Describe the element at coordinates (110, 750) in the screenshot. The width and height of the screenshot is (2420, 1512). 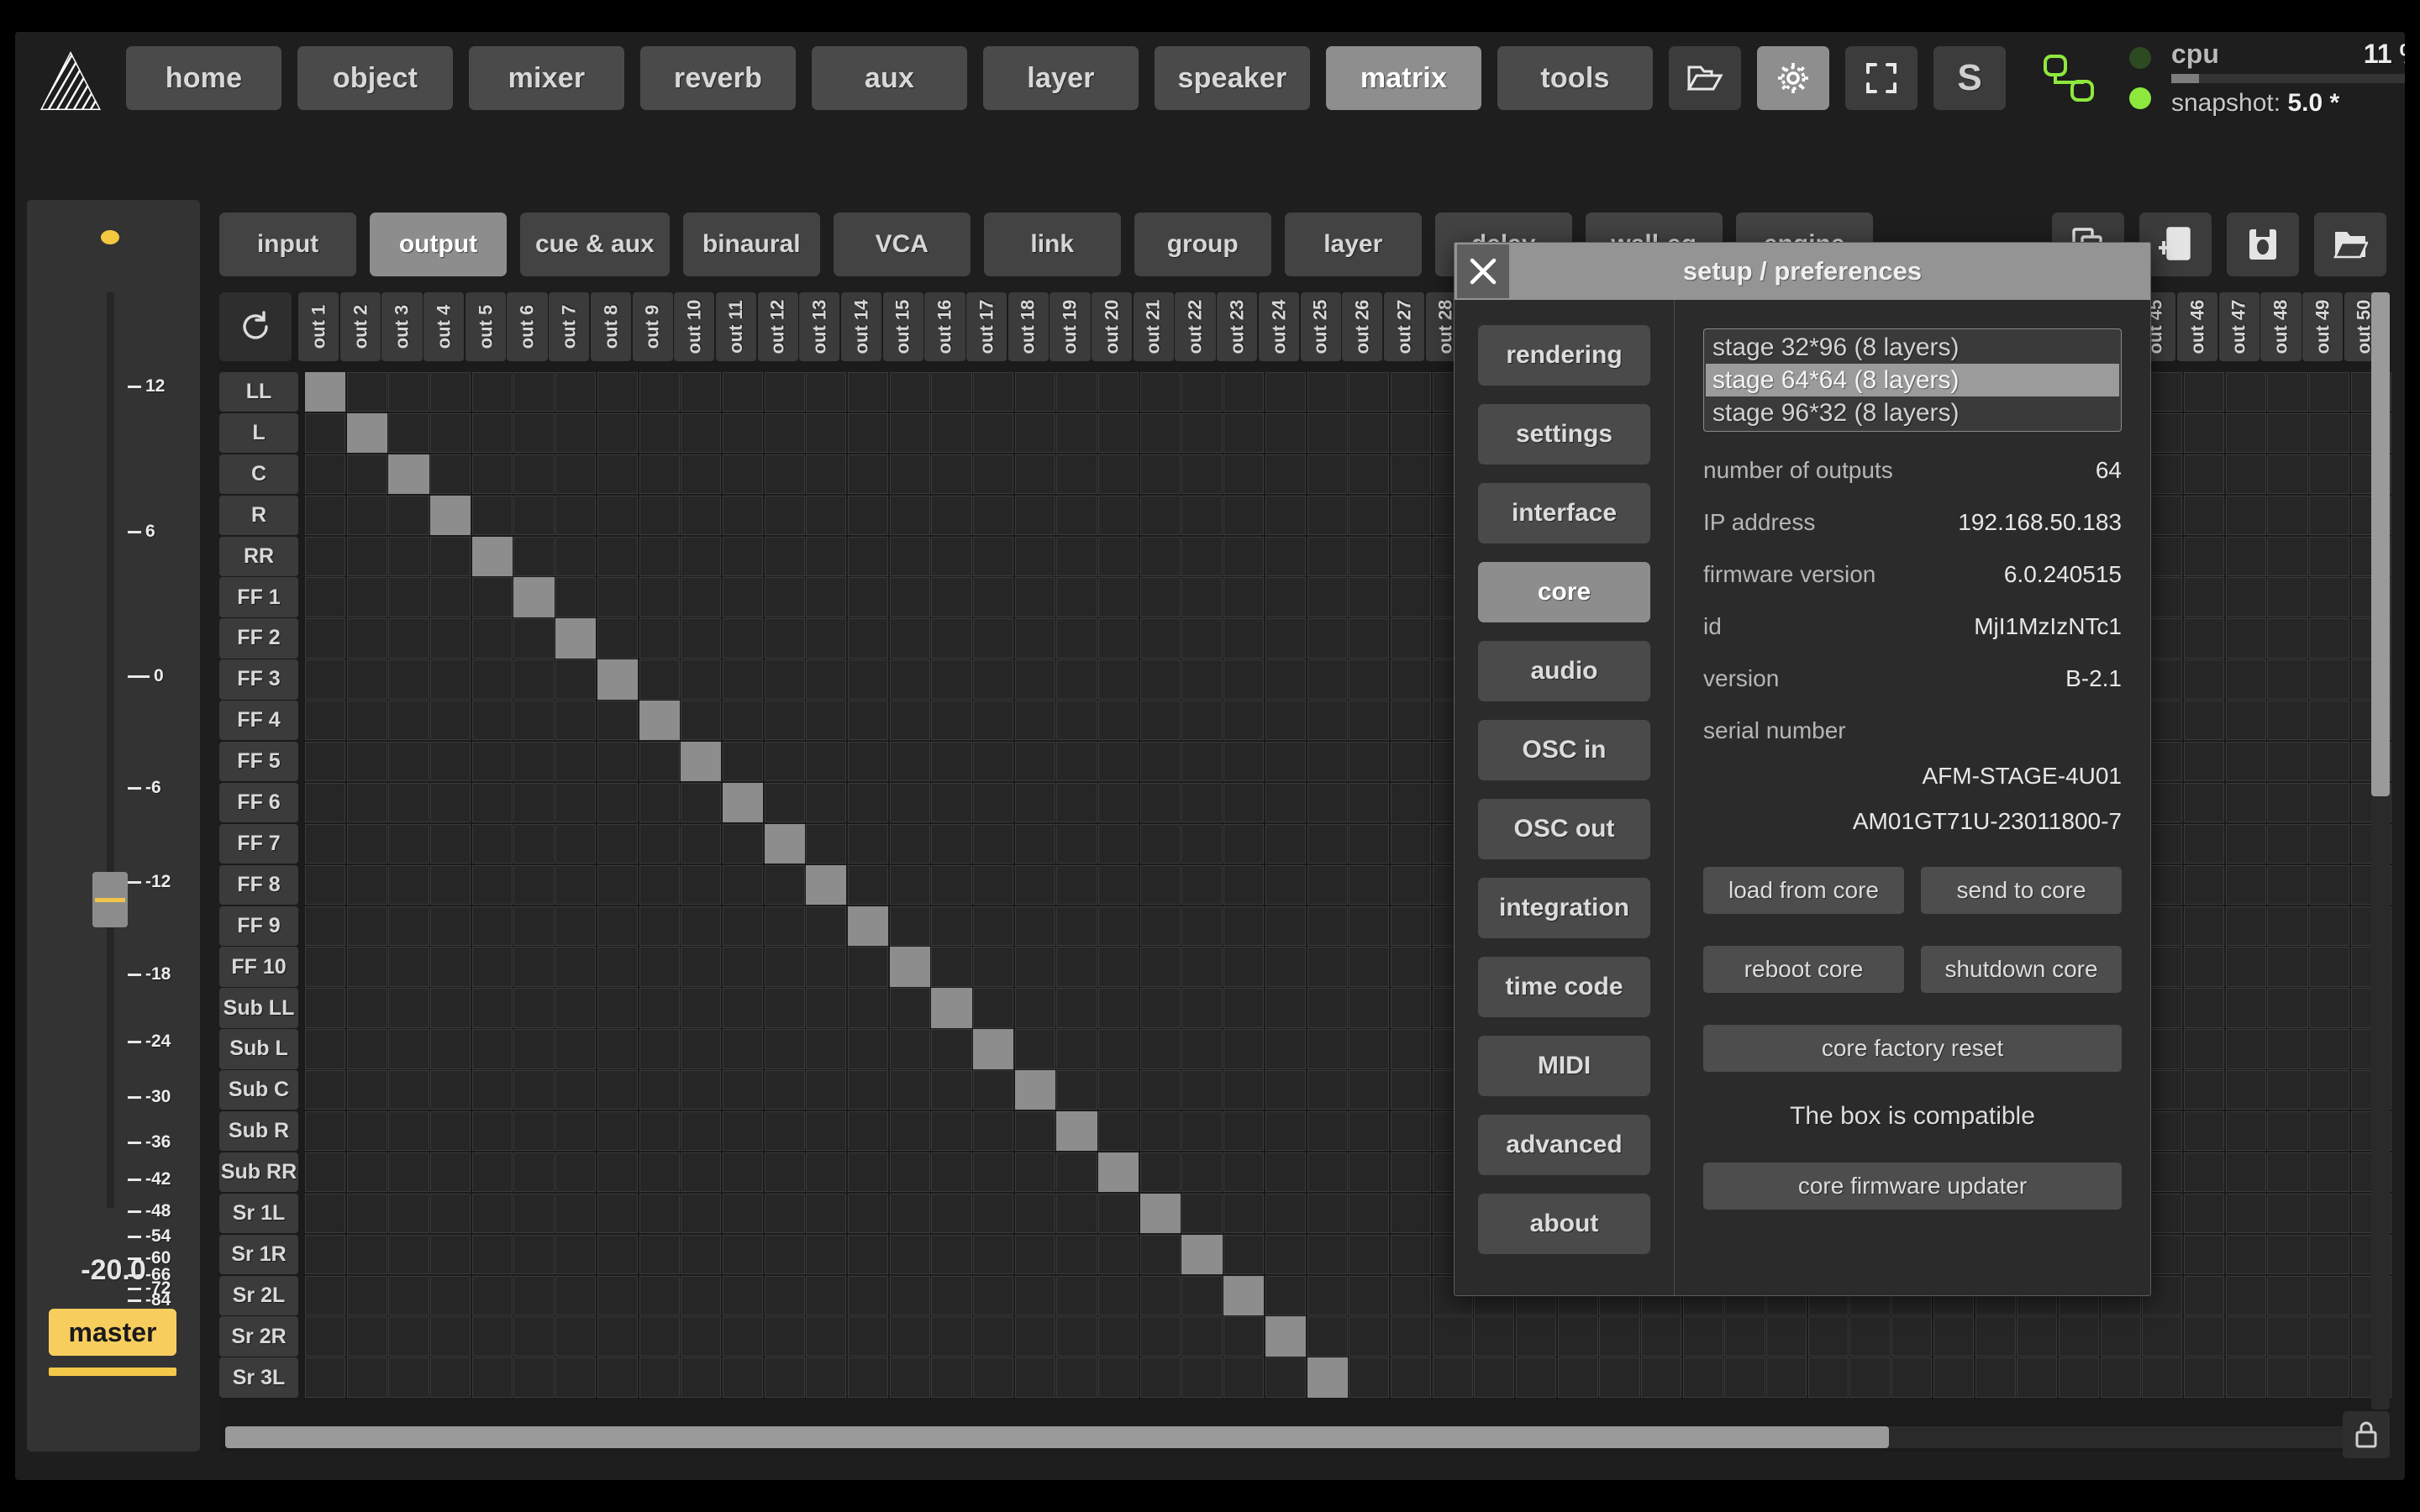
I see `fader-track` at that location.